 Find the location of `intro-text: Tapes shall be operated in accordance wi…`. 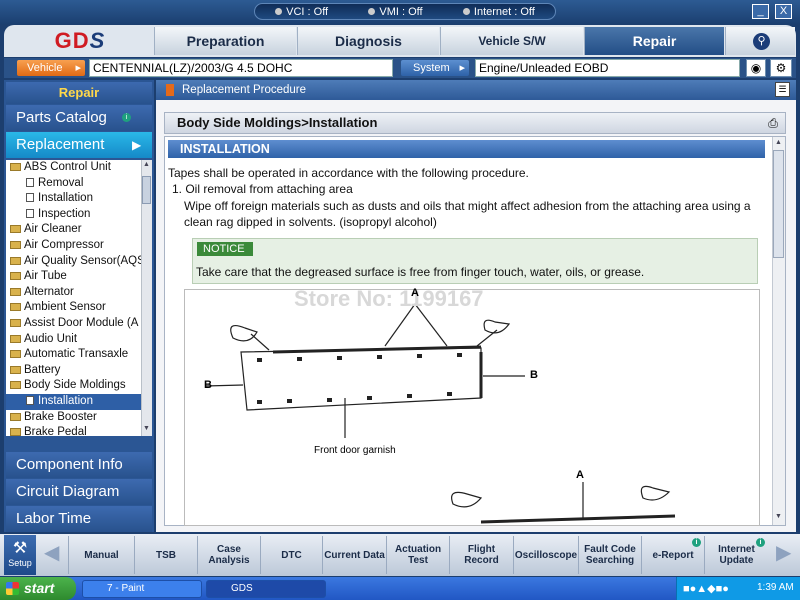

intro-text: Tapes shall be operated in accordance wi… is located at coordinates (348, 173).